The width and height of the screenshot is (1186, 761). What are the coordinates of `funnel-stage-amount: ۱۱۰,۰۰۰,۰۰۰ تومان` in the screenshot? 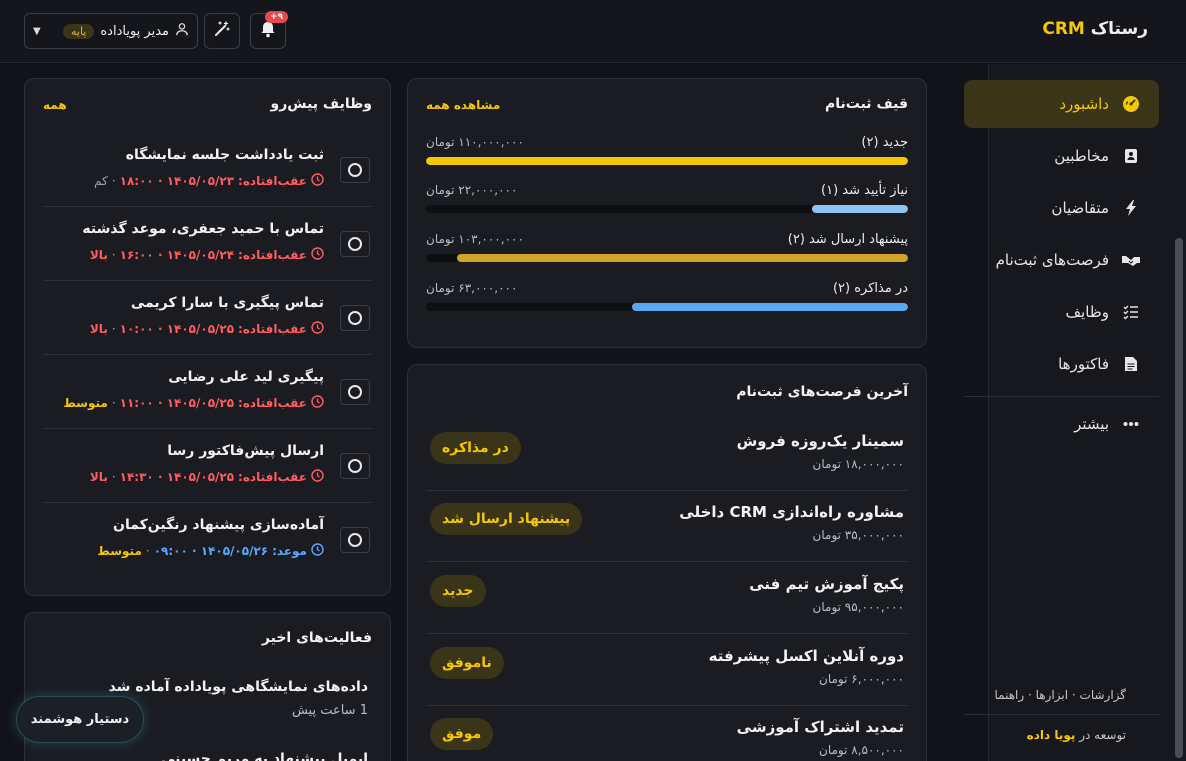 It's located at (475, 142).